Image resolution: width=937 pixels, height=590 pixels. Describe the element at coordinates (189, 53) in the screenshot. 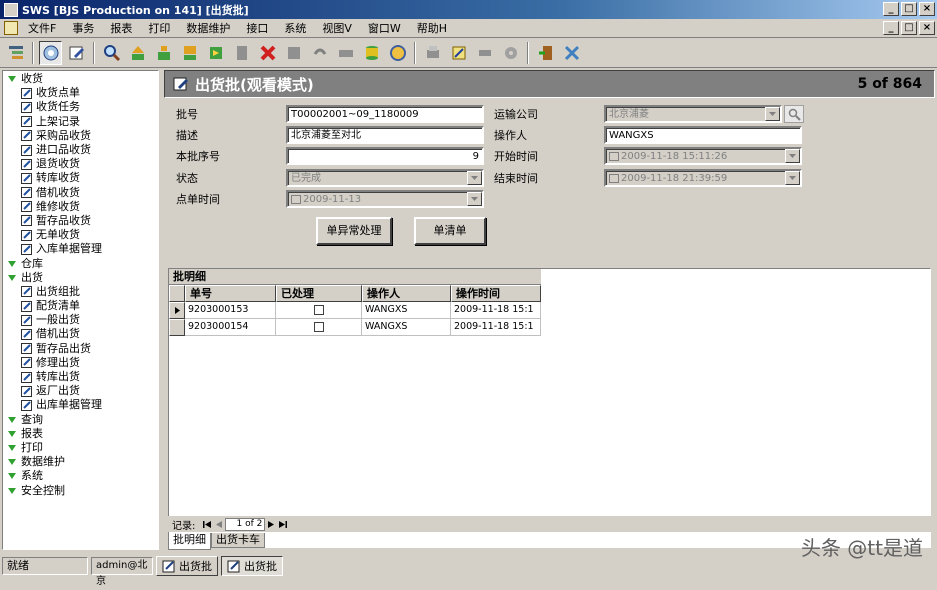

I see `next-record-button` at that location.